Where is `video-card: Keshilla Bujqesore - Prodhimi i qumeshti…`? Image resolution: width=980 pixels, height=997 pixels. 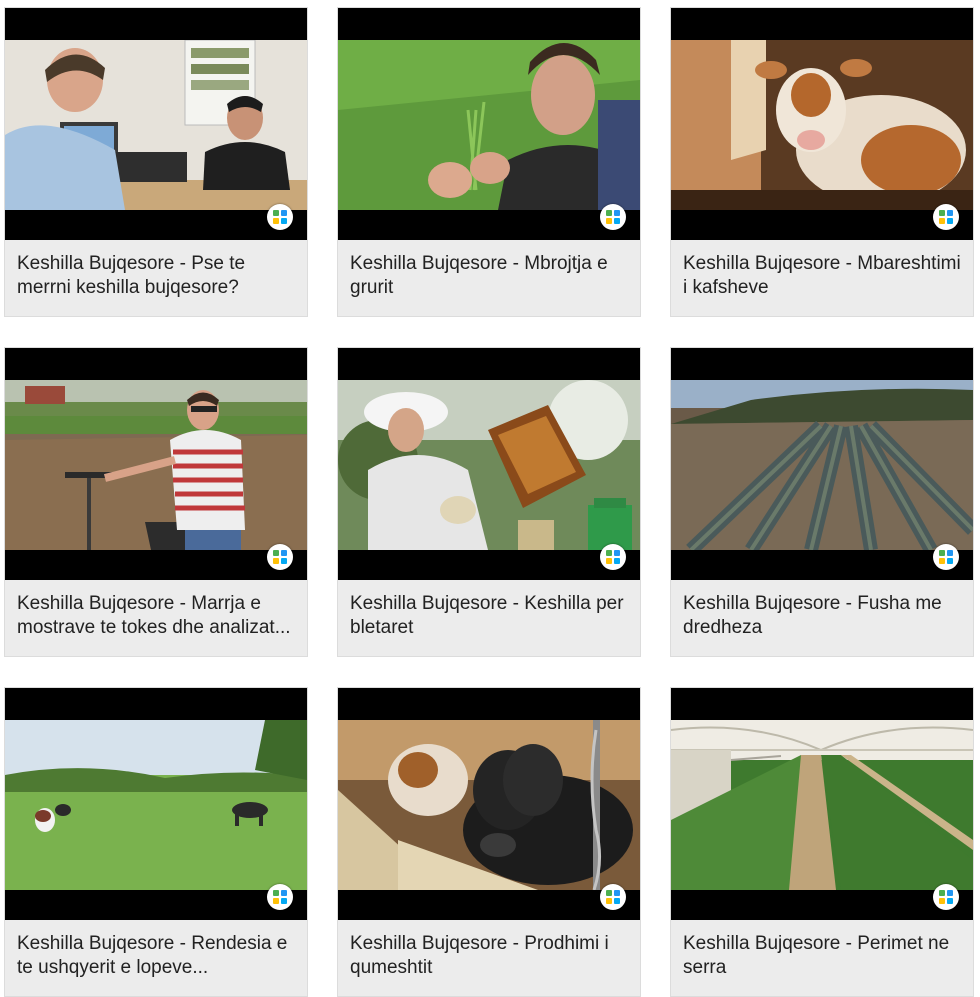 video-card: Keshilla Bujqesore - Prodhimi i qumeshti… is located at coordinates (489, 842).